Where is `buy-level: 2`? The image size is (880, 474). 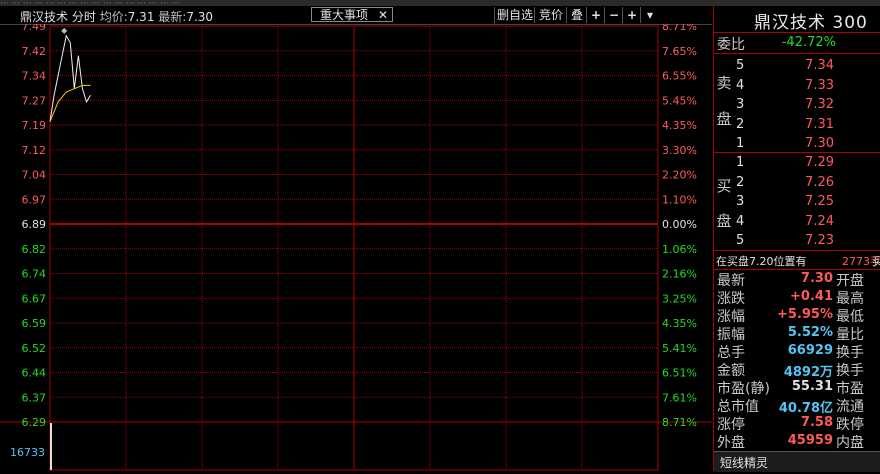
buy-level: 2 is located at coordinates (740, 182).